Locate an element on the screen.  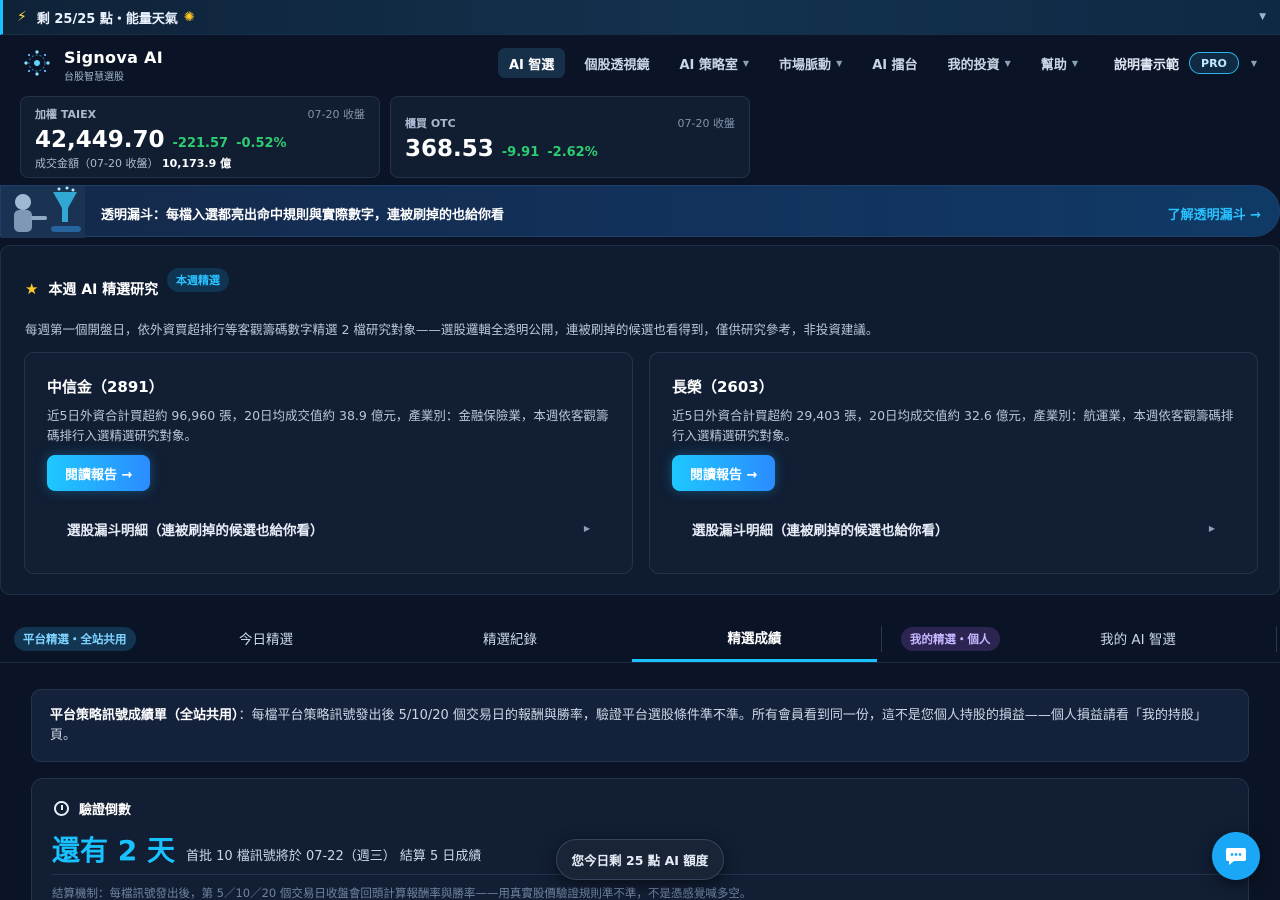
tab-pick-performance: 精選成績 is located at coordinates (754, 638).